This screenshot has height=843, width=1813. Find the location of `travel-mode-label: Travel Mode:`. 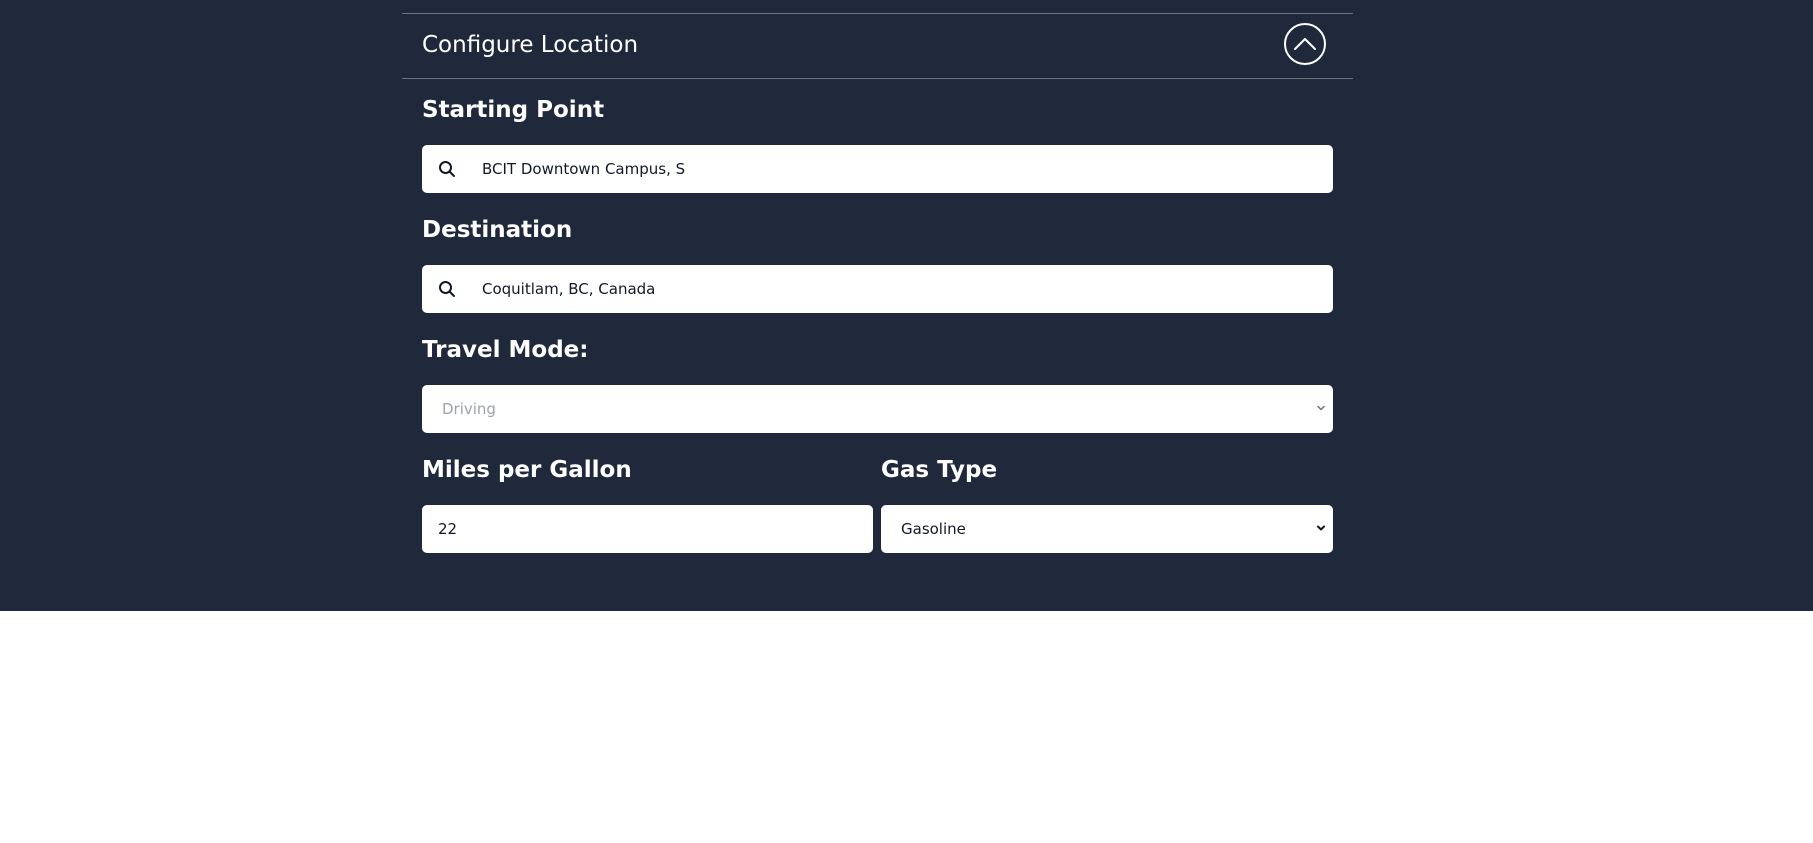

travel-mode-label: Travel Mode: is located at coordinates (505, 350).